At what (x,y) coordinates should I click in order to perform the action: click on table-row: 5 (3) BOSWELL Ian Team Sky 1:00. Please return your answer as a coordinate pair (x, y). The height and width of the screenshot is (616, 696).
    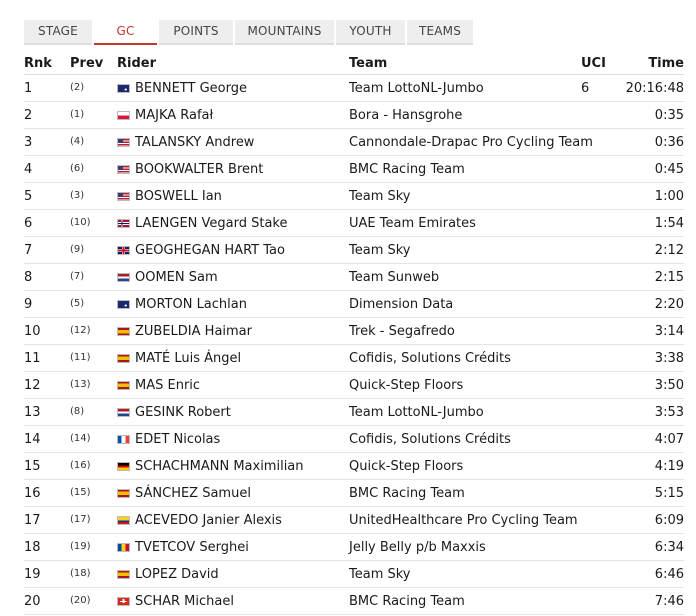
    Looking at the image, I should click on (354, 196).